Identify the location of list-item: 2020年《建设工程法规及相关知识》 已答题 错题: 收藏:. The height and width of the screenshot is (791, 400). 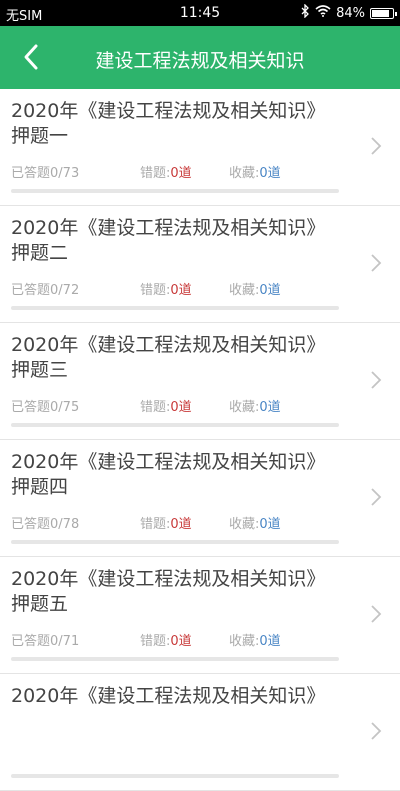
(200, 732).